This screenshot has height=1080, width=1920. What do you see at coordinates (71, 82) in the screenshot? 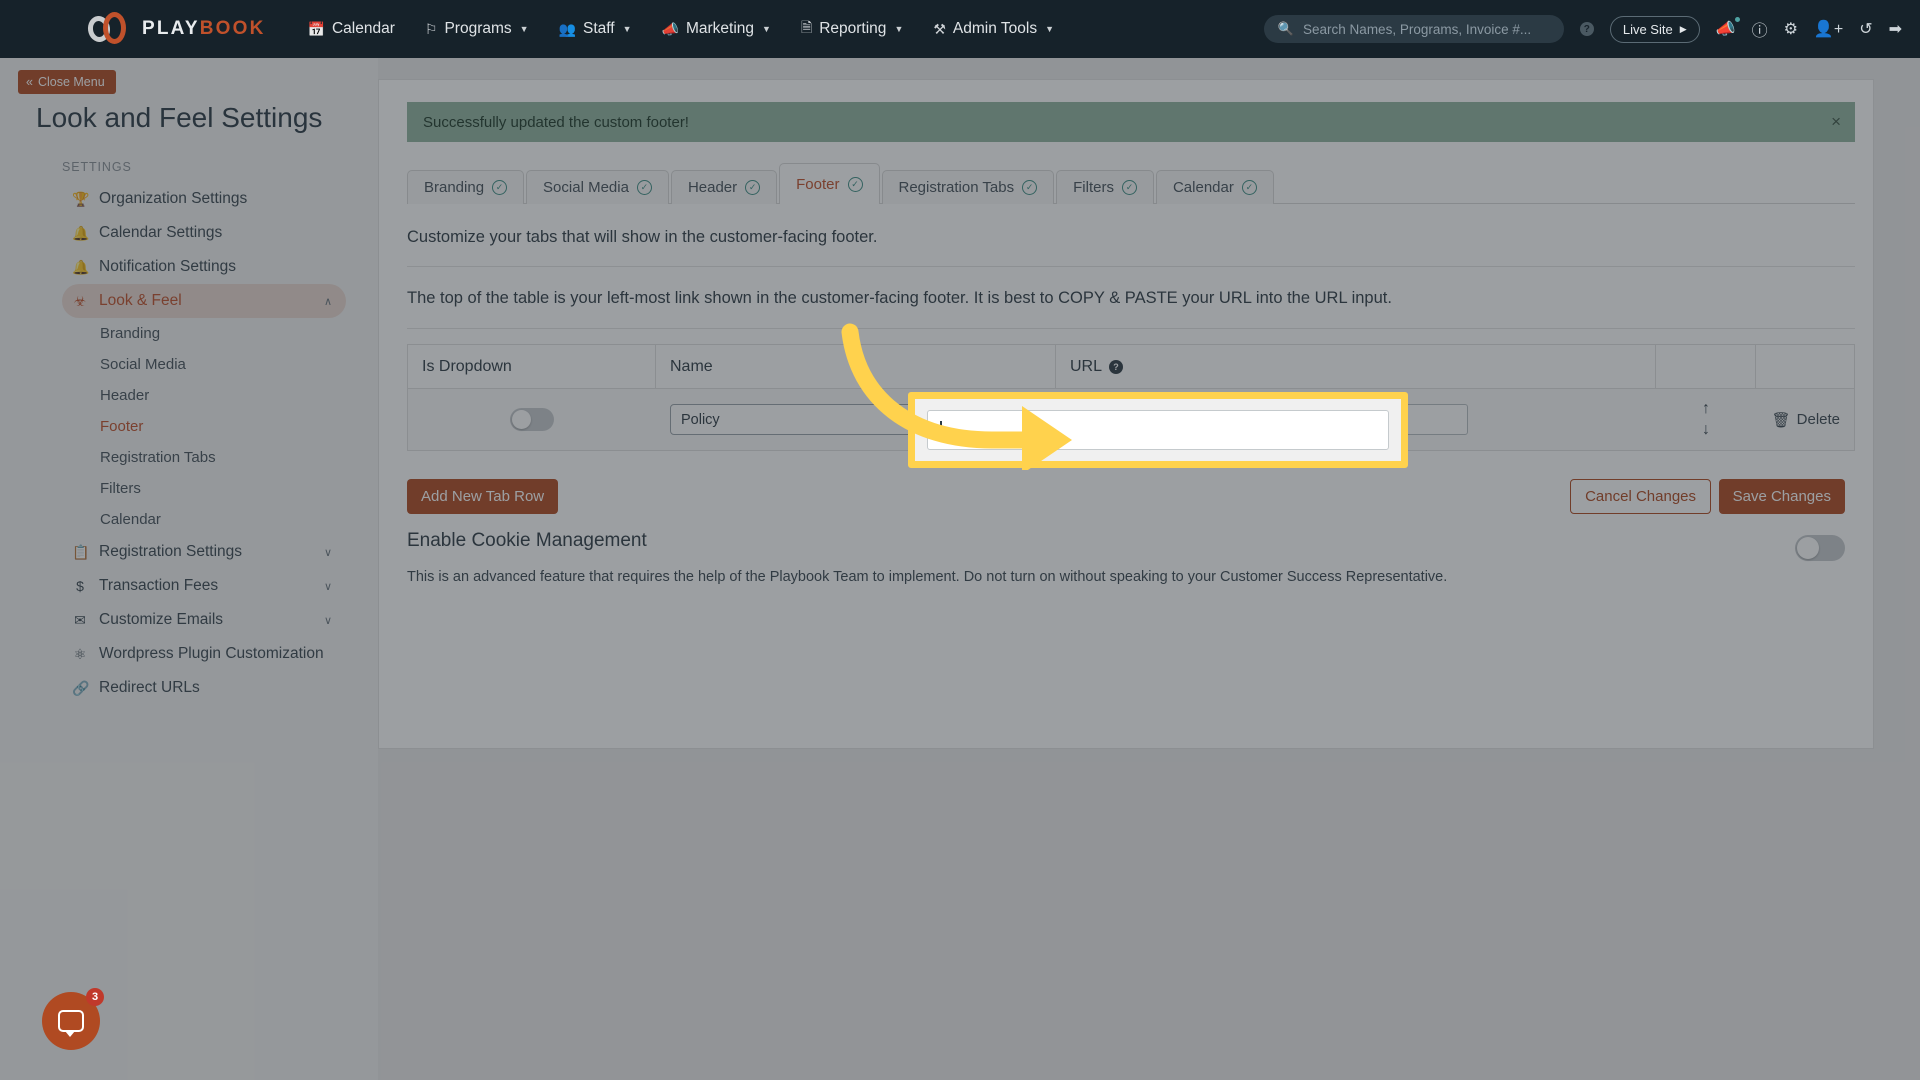
I see `close-menu-label: Close Menu` at bounding box center [71, 82].